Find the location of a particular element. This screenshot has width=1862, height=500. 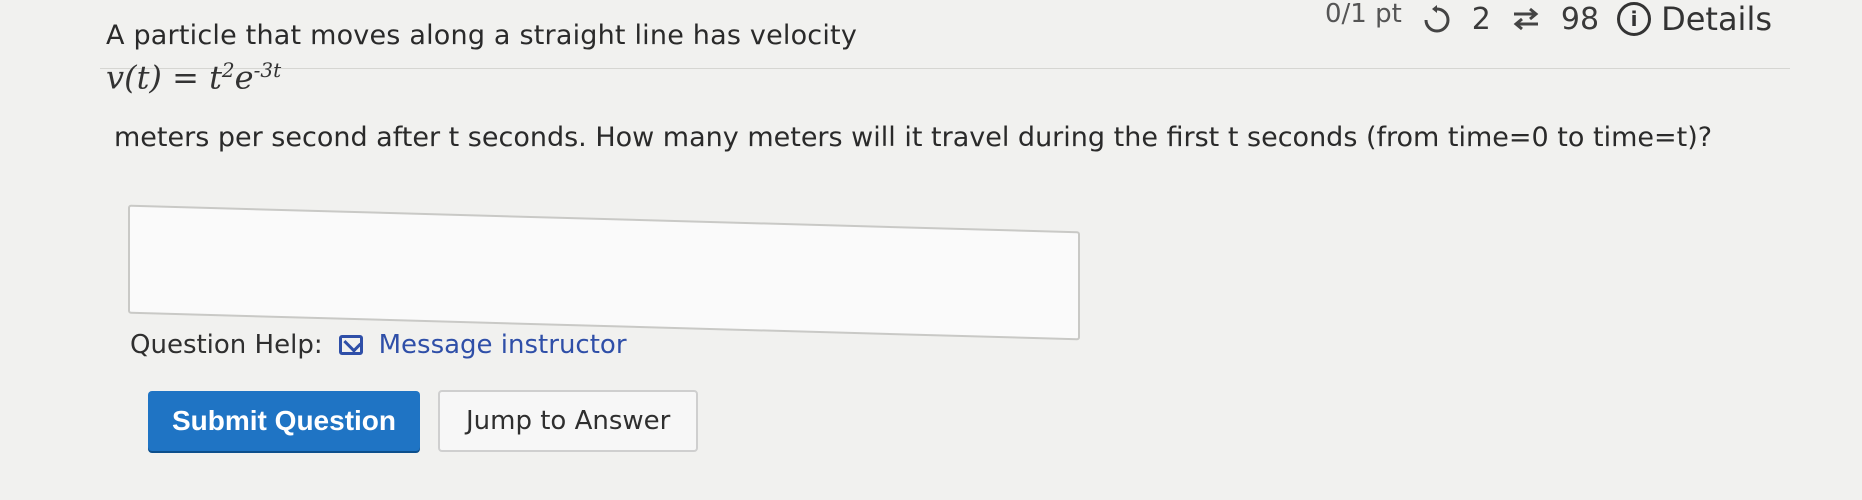

submissions-icon is located at coordinates (1526, 19).